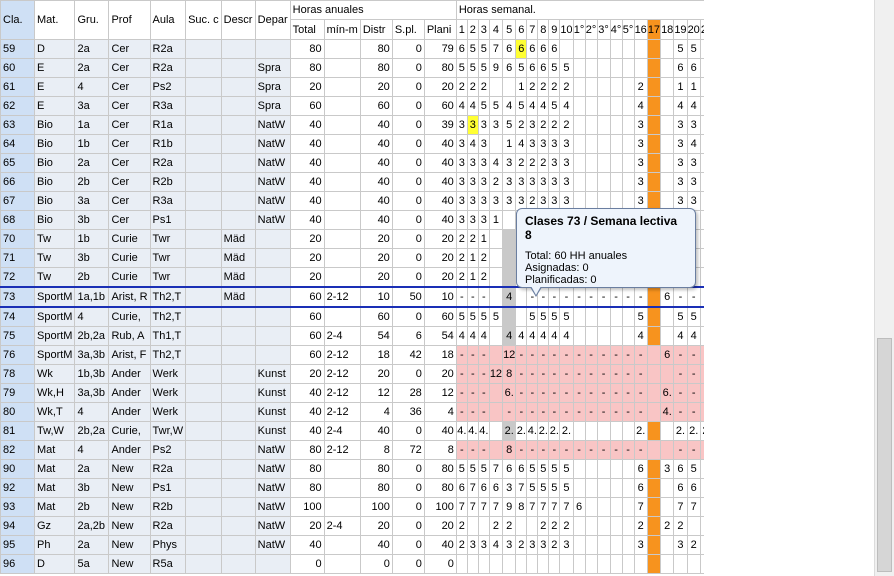  I want to click on cell-prof: New, so click(129, 469).